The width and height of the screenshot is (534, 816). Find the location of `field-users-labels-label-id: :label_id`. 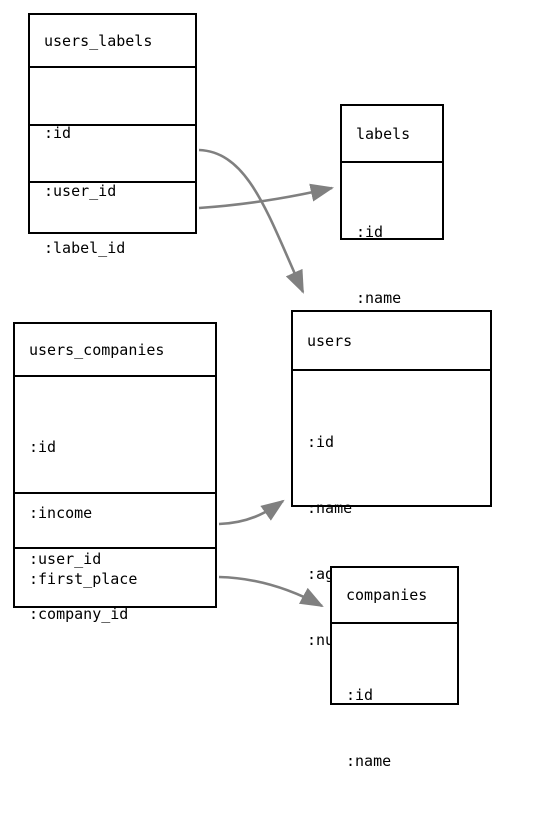

field-users-labels-label-id: :label_id is located at coordinates (85, 248).